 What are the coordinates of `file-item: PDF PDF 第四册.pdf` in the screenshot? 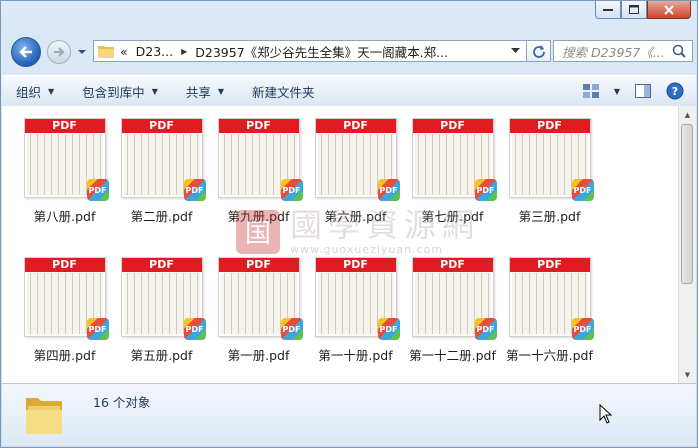 It's located at (64, 310).